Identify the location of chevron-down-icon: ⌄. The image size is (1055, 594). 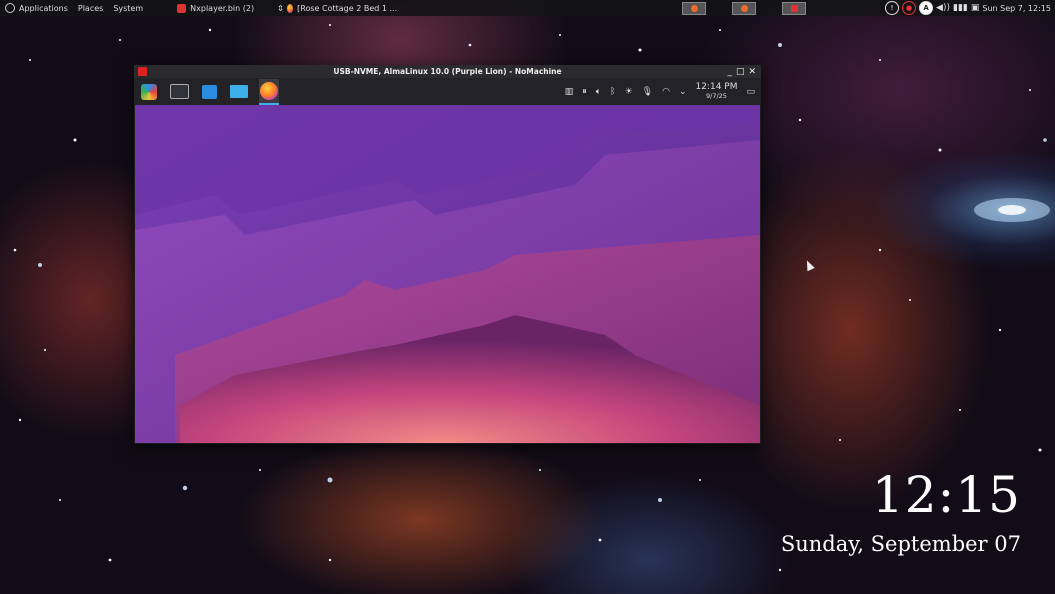
(683, 92).